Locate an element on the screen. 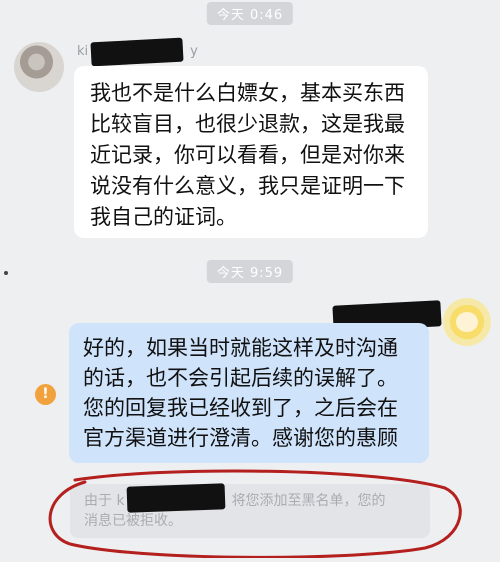 The width and height of the screenshot is (500, 562). contact-name-end: y is located at coordinates (194, 51).